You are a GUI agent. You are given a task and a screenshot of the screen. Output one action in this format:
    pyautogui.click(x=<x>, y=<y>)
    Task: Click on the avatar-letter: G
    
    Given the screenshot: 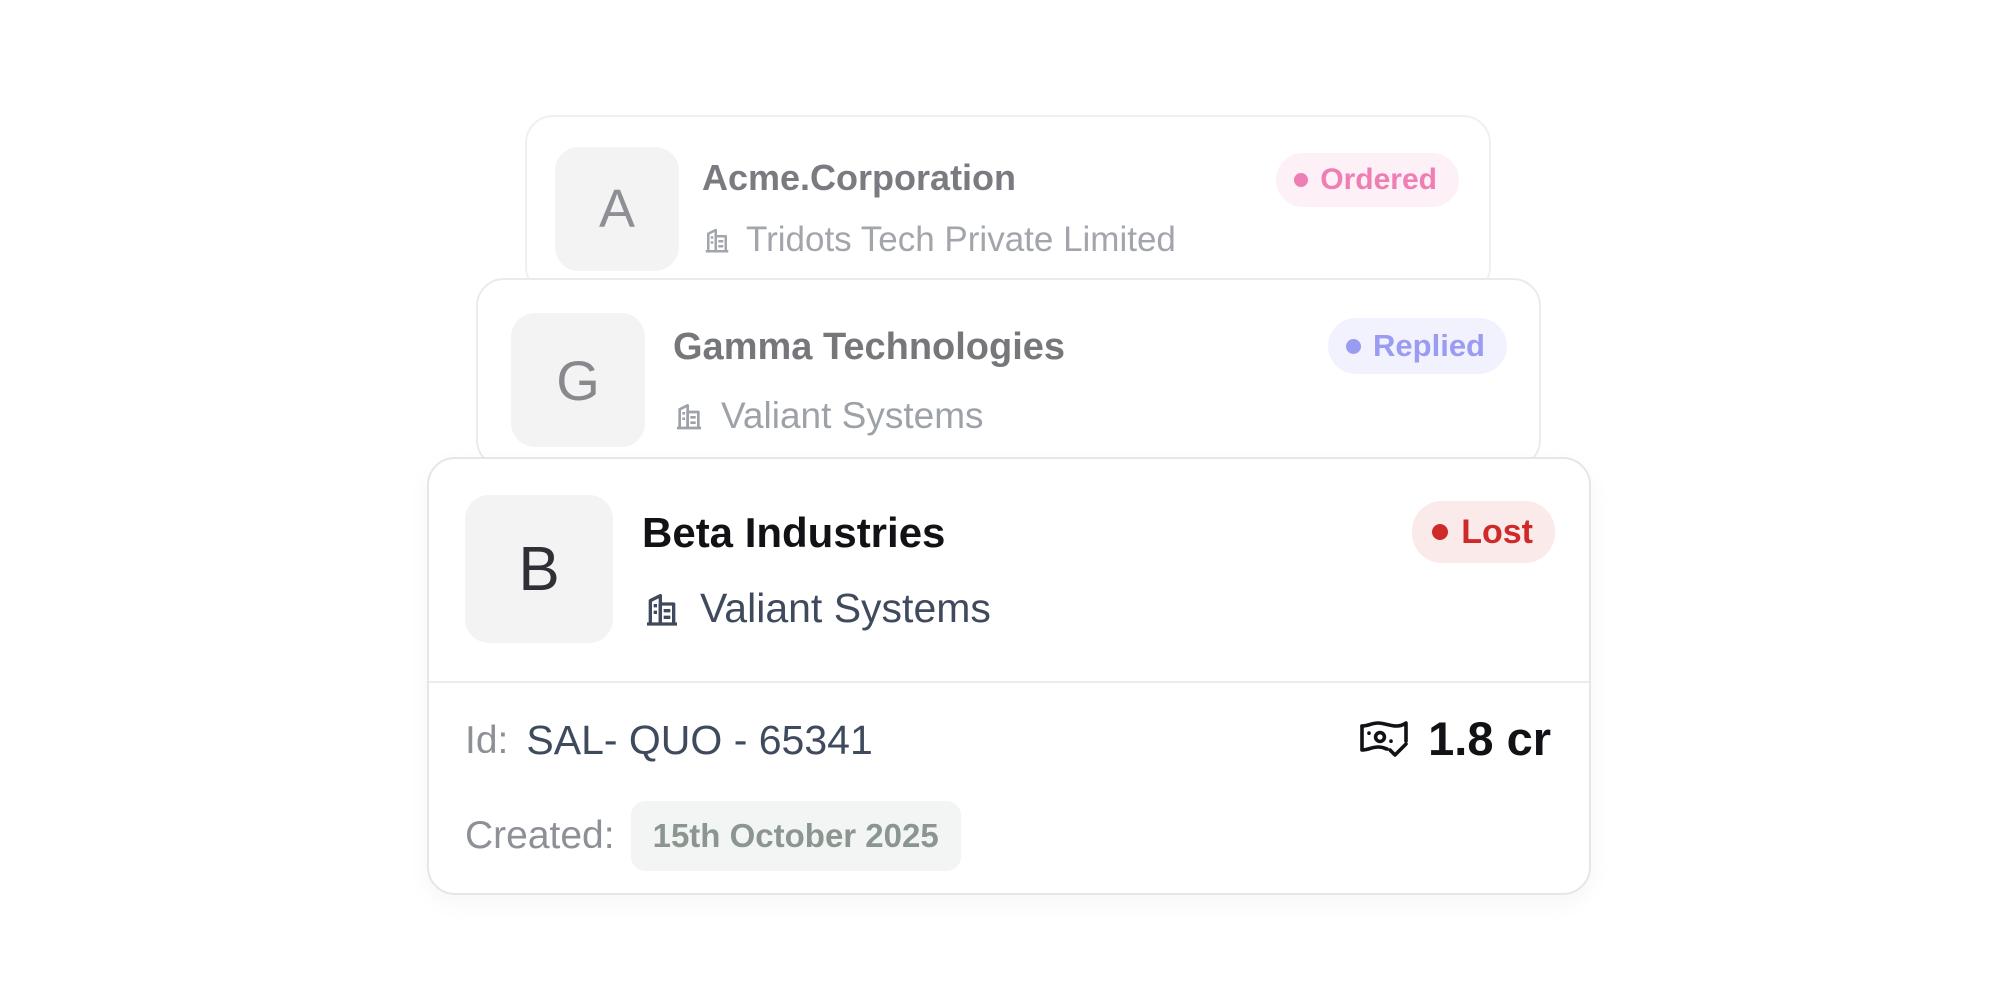 What is the action you would take?
    pyautogui.click(x=578, y=380)
    